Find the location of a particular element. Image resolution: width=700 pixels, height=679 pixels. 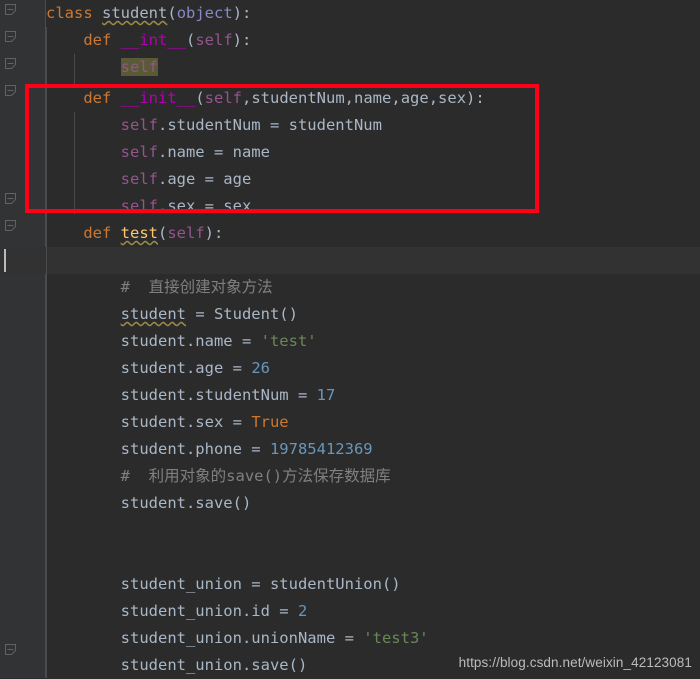

code-line-24: student_union.unionName = 'test3' is located at coordinates (350, 638).